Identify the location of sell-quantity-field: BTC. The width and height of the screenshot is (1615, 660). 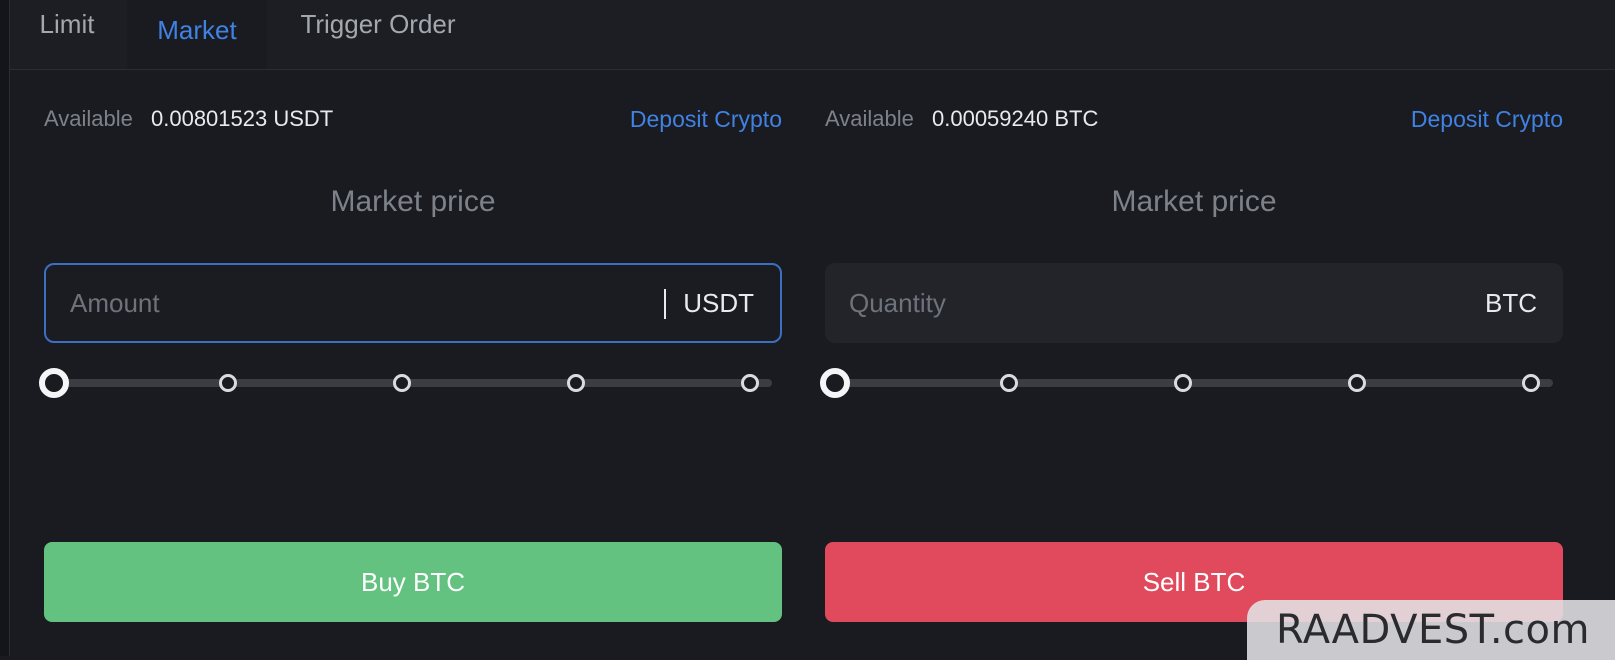
(1194, 303).